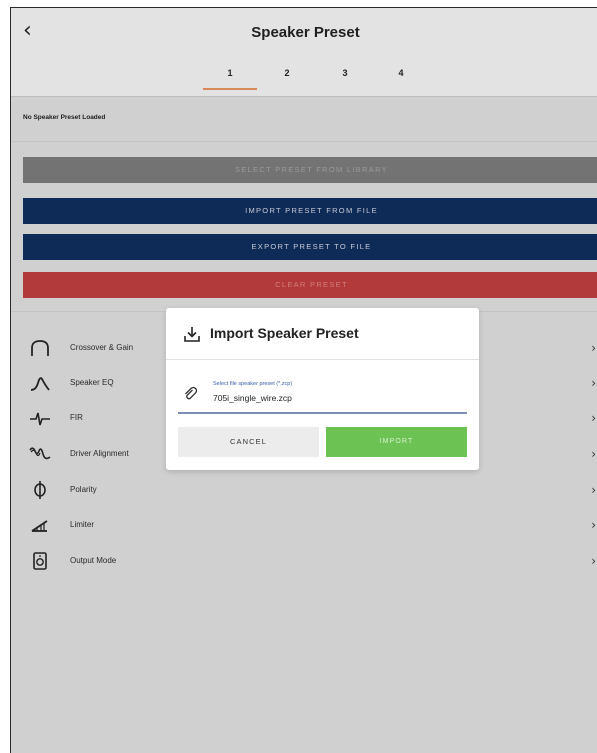 The width and height of the screenshot is (597, 753). I want to click on export-preset-file-button: EXPORT PRESET TO FILE, so click(310, 247).